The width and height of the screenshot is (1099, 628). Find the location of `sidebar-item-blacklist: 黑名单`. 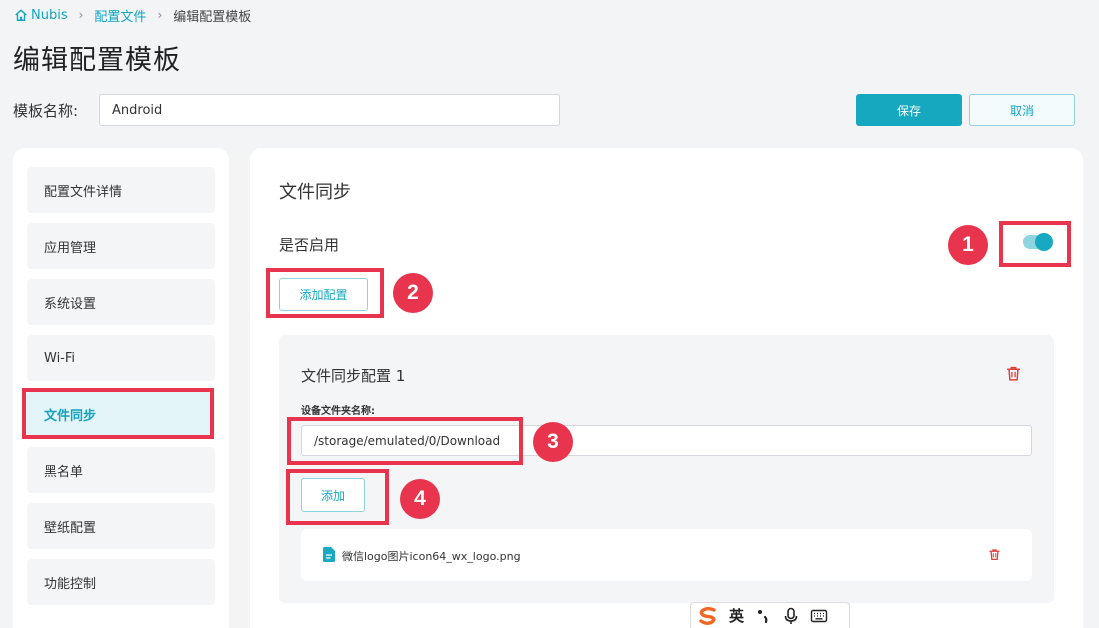

sidebar-item-blacklist: 黑名单 is located at coordinates (121, 470).